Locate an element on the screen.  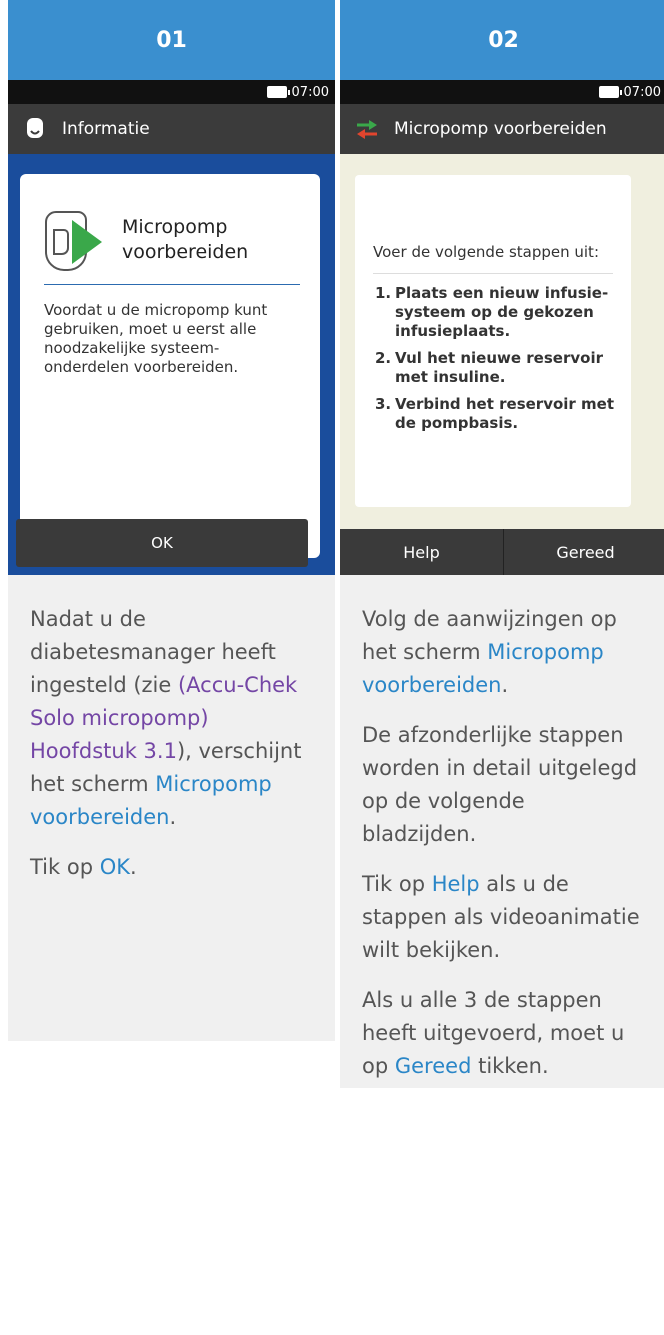
info-device-icon is located at coordinates (35, 129).